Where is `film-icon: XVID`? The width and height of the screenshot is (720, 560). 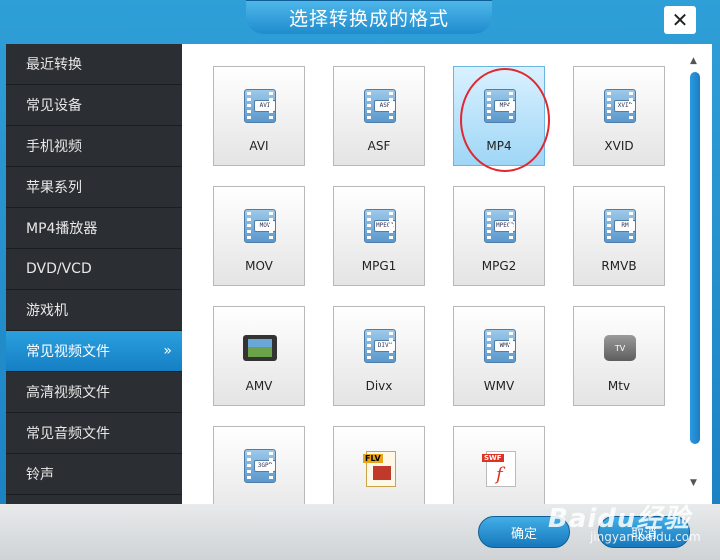
film-icon: XVID is located at coordinates (620, 106).